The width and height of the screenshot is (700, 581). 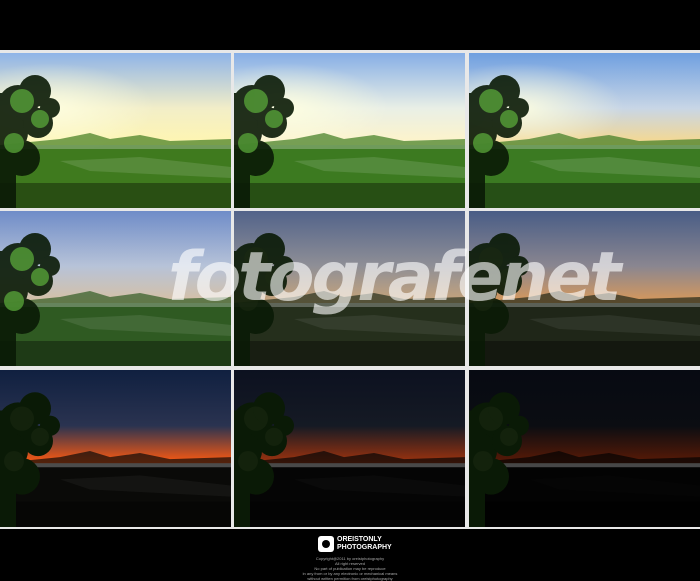 What do you see at coordinates (359, 539) in the screenshot?
I see `brand-name: OREISTONLY` at bounding box center [359, 539].